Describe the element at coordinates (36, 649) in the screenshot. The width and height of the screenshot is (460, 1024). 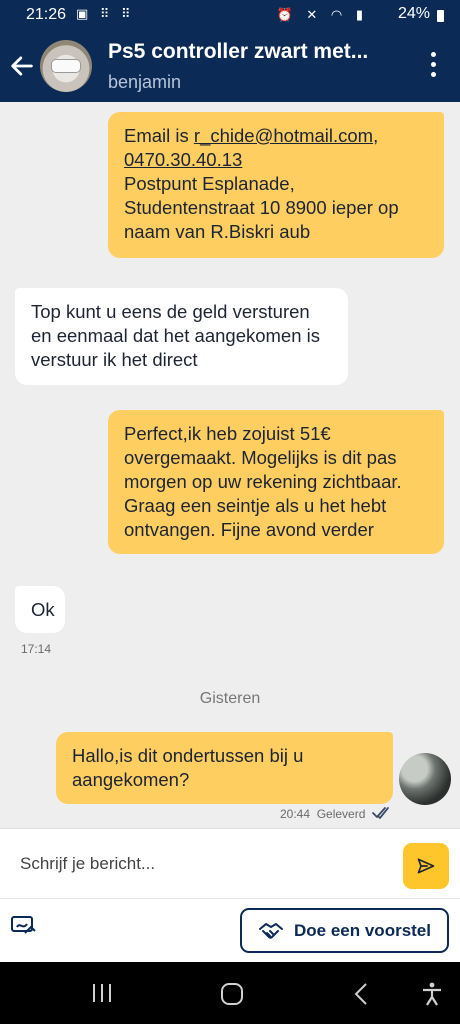
I see `message-timestamp: 17:14` at that location.